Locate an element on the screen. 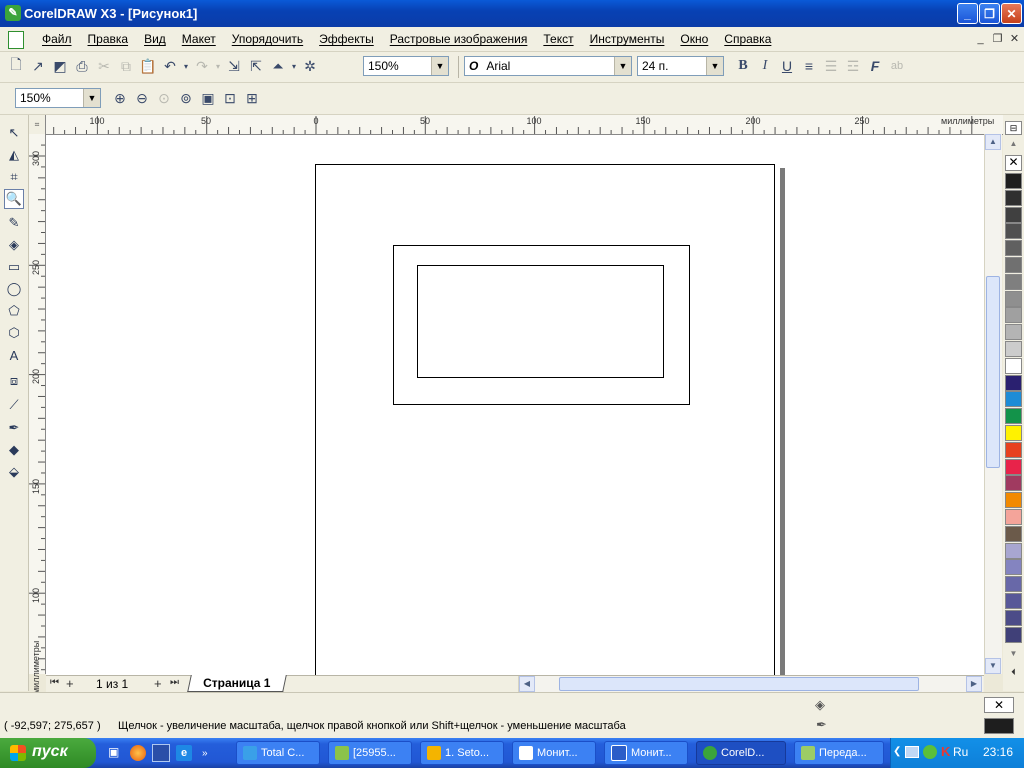 Image resolution: width=1024 pixels, height=768 pixels. menu-help: Справка is located at coordinates (747, 39).